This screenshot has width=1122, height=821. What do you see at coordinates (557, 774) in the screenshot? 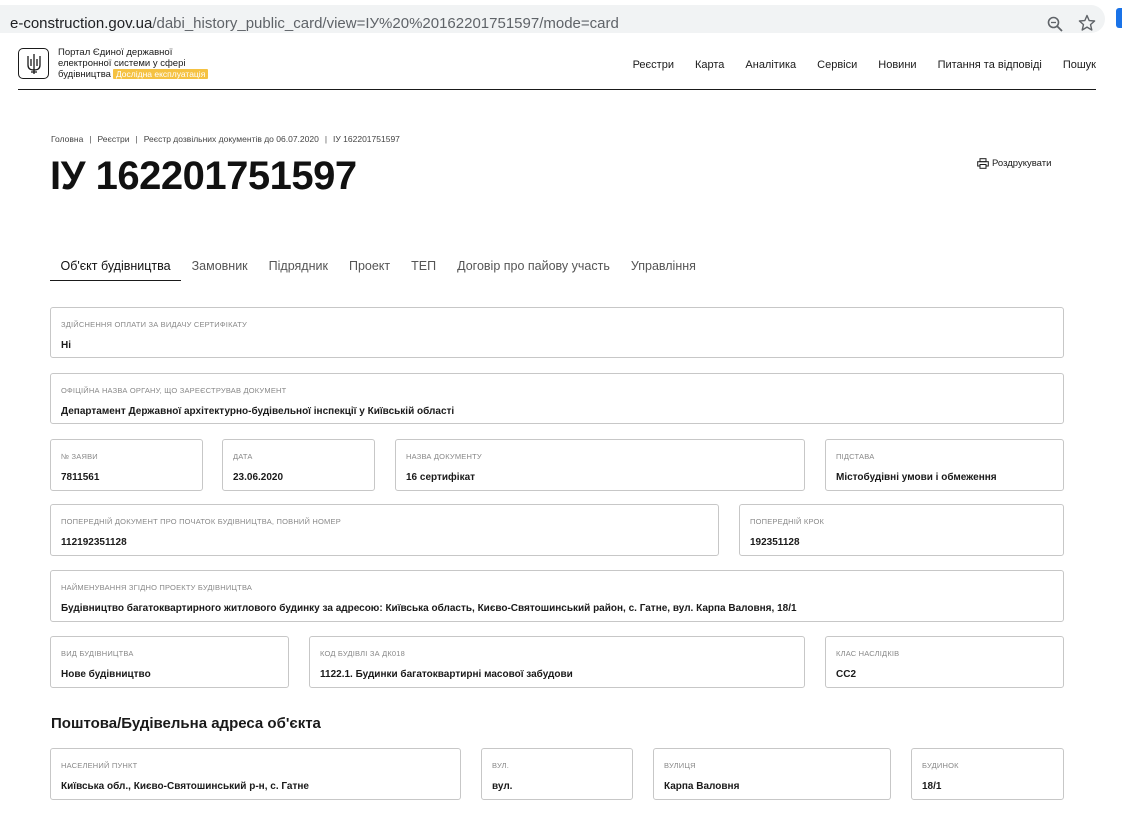
I see `field-street-type: Вул. вул.` at bounding box center [557, 774].